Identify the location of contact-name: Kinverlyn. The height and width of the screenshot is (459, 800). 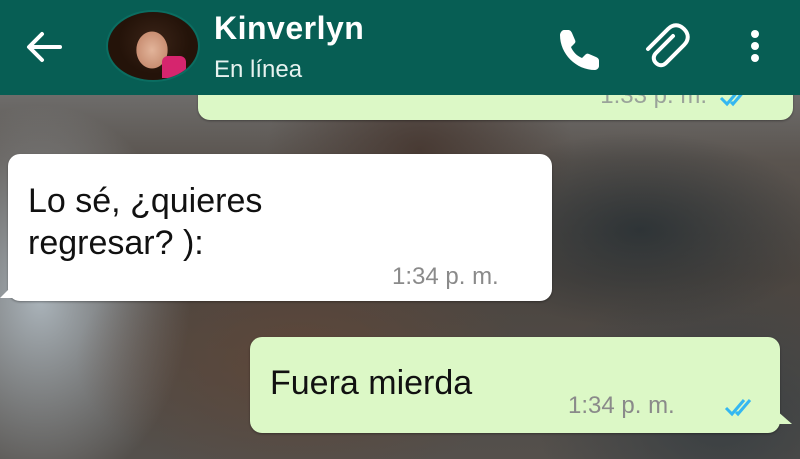
(289, 28).